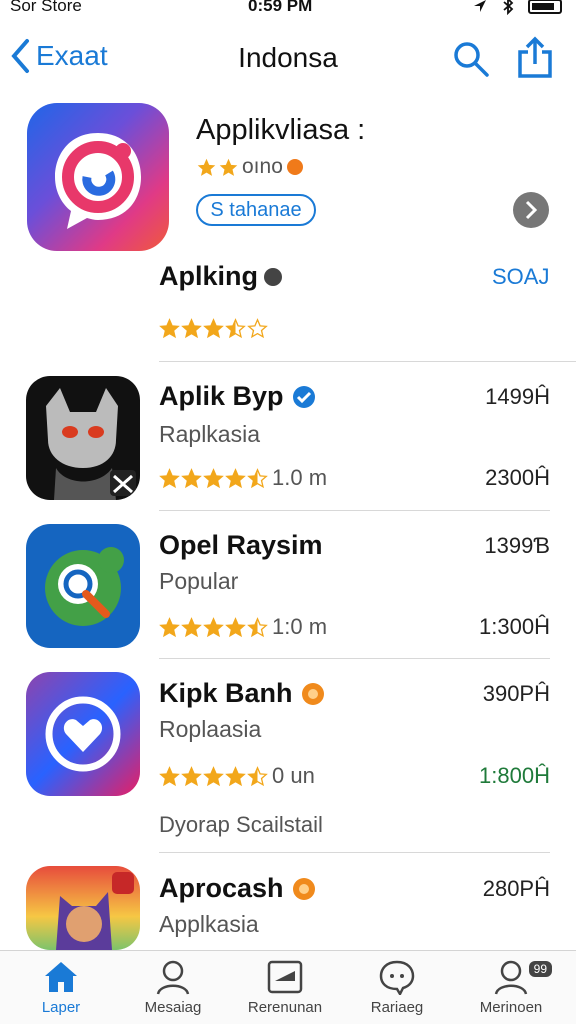 Image resolution: width=576 pixels, height=1024 pixels. I want to click on featured-get-button: SOAJ, so click(520, 277).